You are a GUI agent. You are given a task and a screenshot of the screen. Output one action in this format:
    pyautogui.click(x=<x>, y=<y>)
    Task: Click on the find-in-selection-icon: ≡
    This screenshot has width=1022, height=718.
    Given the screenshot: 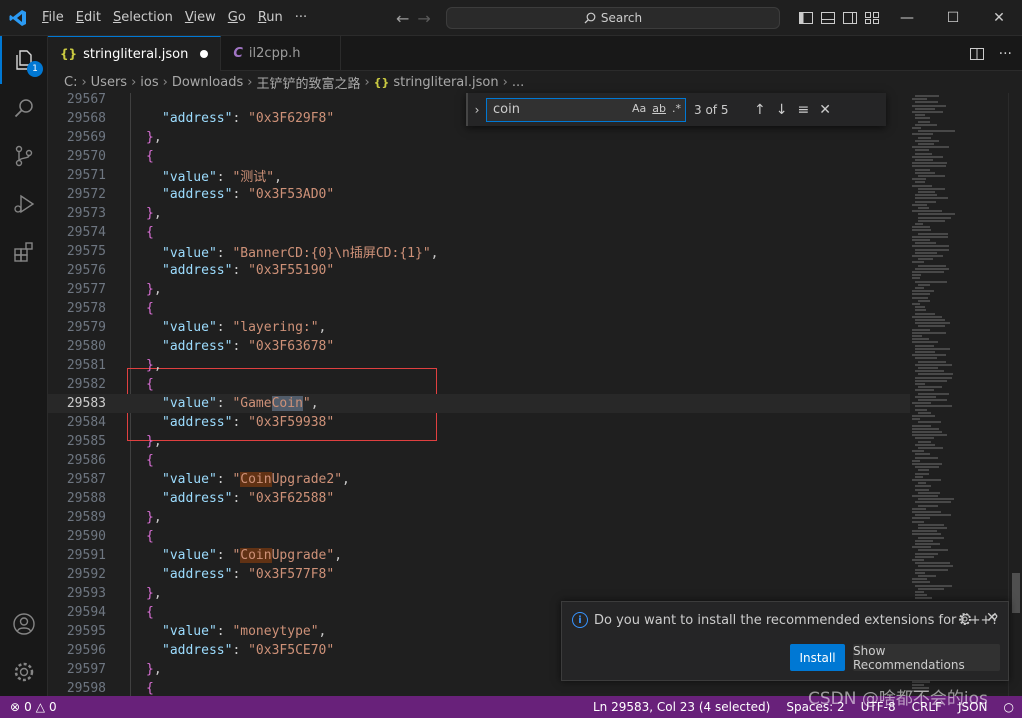 What is the action you would take?
    pyautogui.click(x=803, y=110)
    